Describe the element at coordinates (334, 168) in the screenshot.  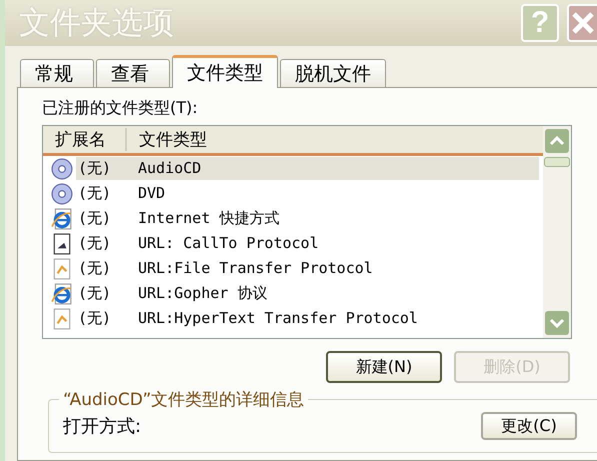
I see `file-type-cell: AudioCD` at that location.